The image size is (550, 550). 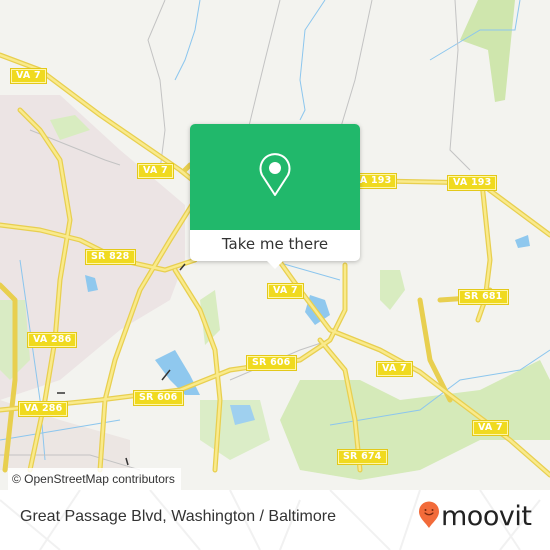 I want to click on moovit-pin-logo-icon, so click(x=429, y=517).